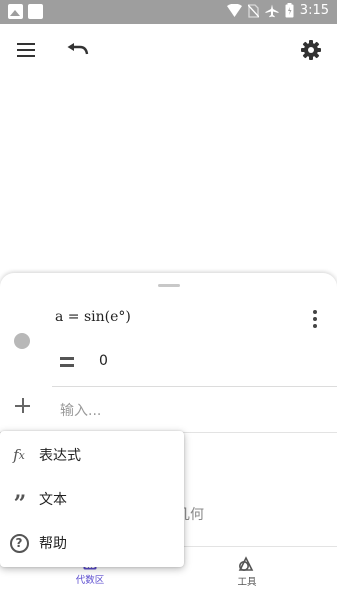  Describe the element at coordinates (247, 582) in the screenshot. I see `tab-tools-label: 工具` at that location.